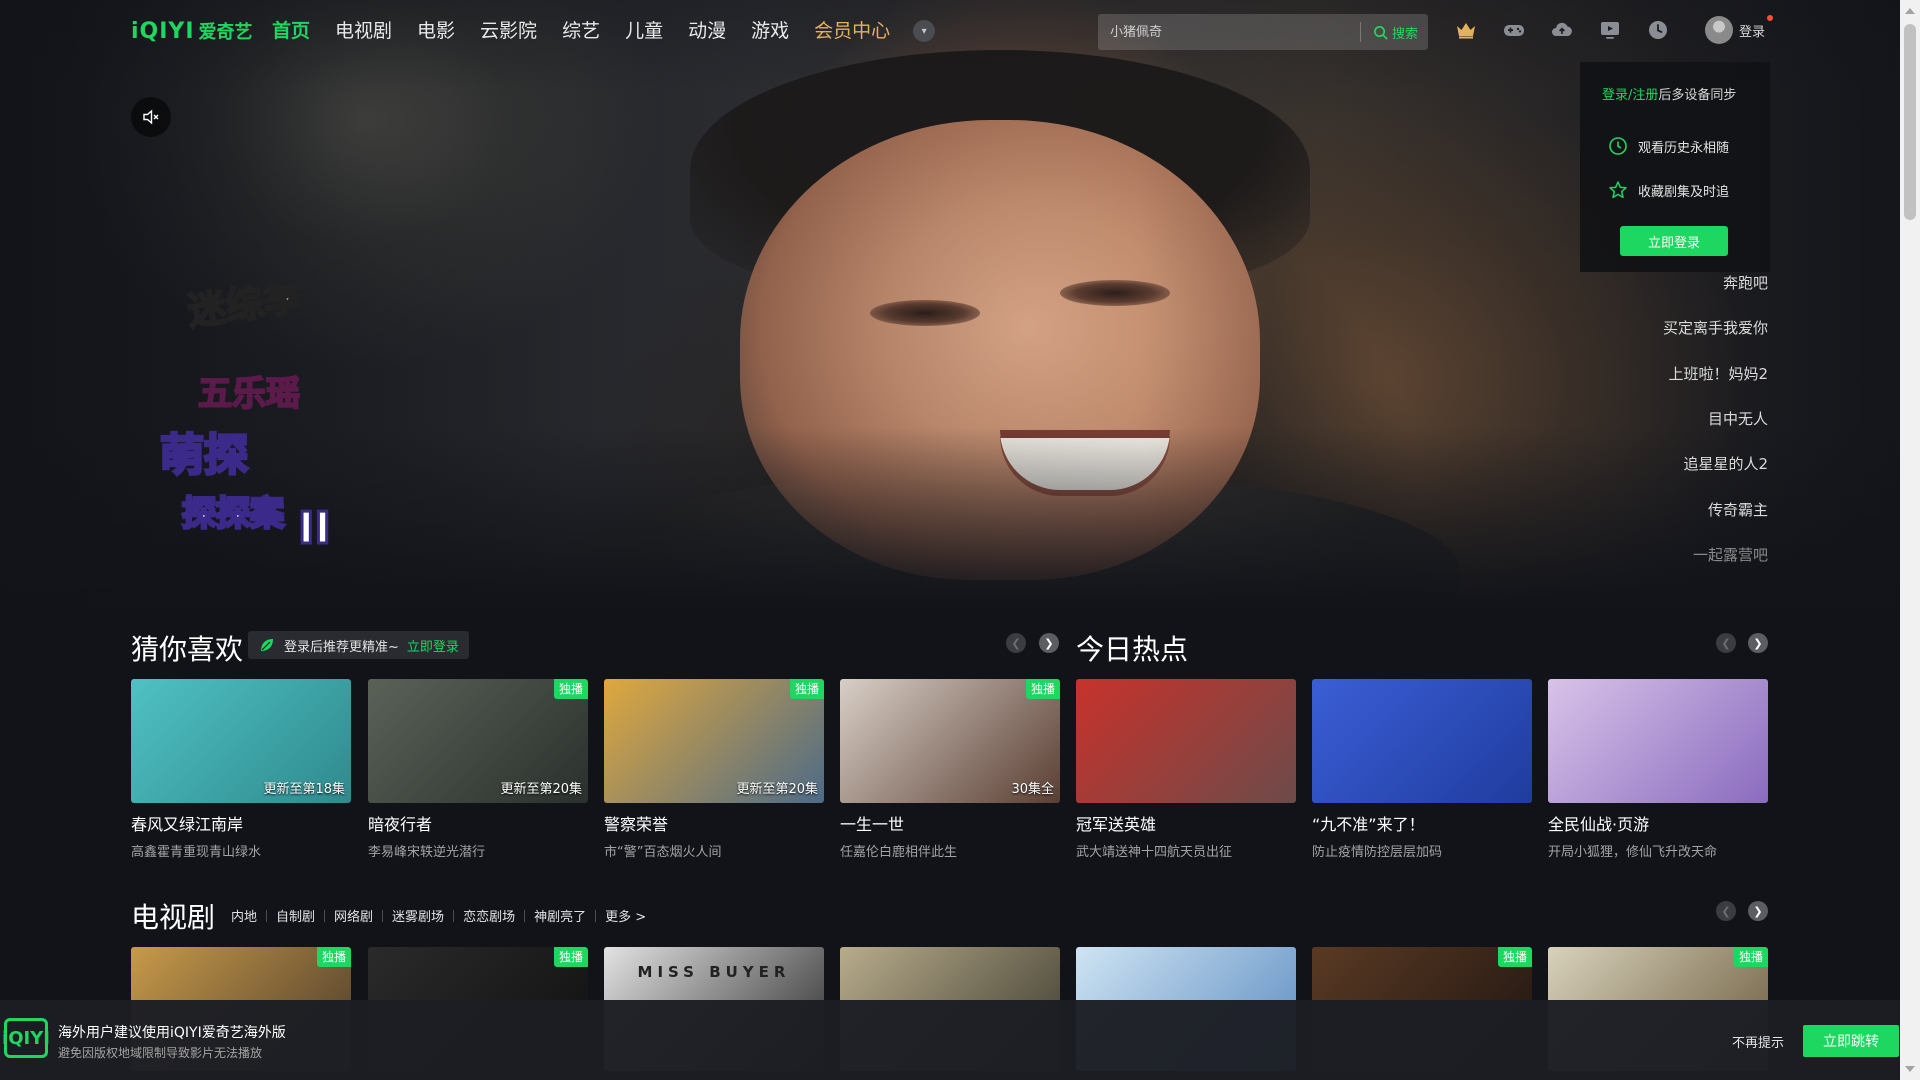  What do you see at coordinates (433, 645) in the screenshot?
I see `login-tip-link: 立即登录` at bounding box center [433, 645].